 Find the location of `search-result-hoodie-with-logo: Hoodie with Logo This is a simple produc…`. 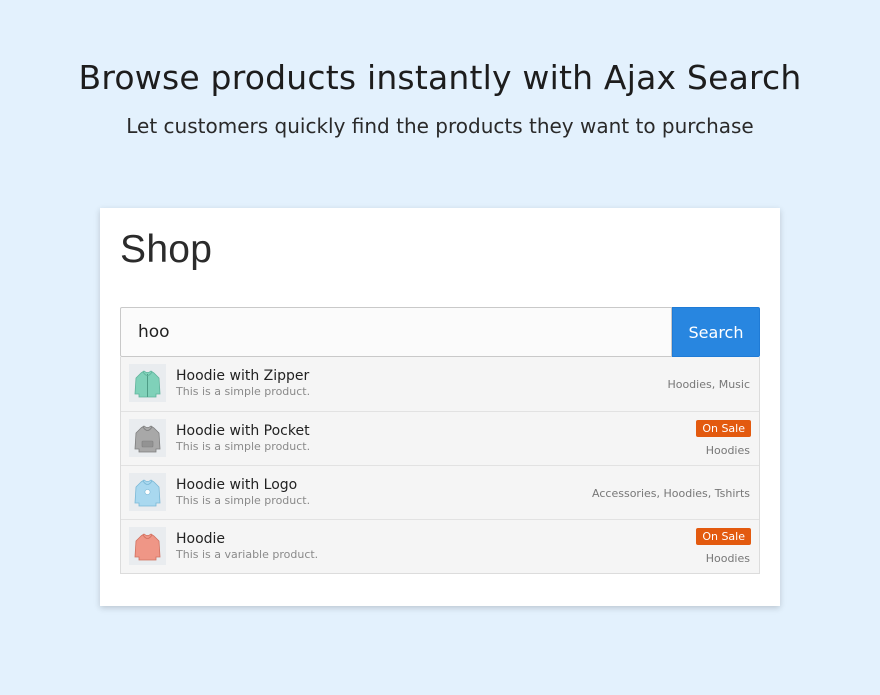

search-result-hoodie-with-logo: Hoodie with Logo This is a simple produc… is located at coordinates (440, 492).